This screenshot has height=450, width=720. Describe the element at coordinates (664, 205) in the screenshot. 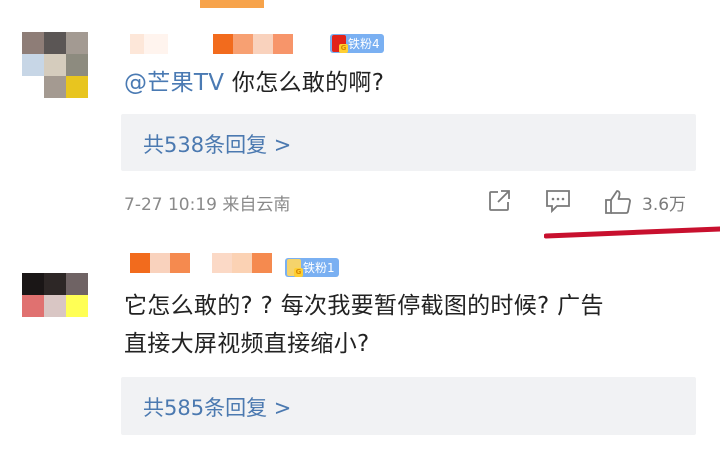

I see `like-count: 3.6万` at that location.